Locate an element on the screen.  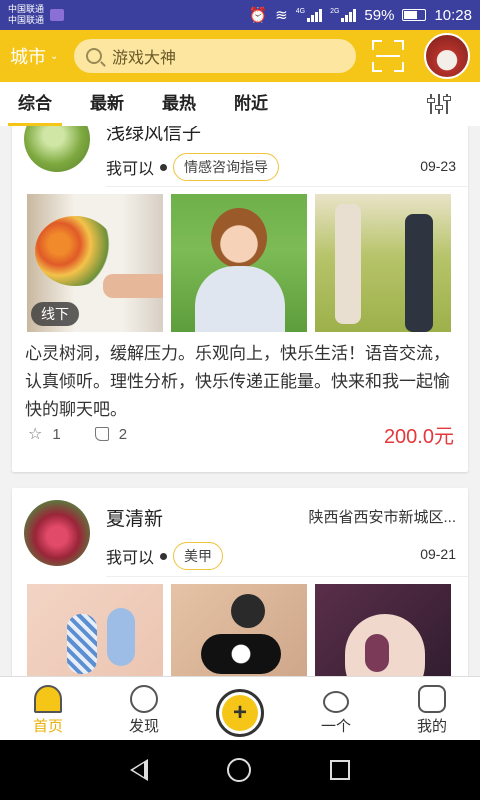
poster-name: 浅绿风信子 is located at coordinates (154, 135).